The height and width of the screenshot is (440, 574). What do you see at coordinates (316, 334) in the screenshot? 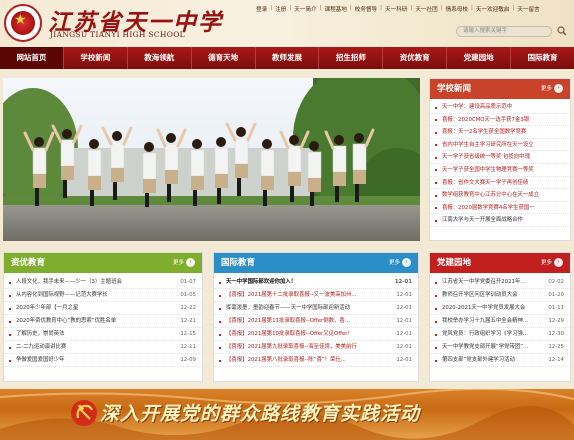
I see `list-item: 【喜报】2021届第10批录取喜报--Offer又见Offer！ 12-01` at bounding box center [316, 334].